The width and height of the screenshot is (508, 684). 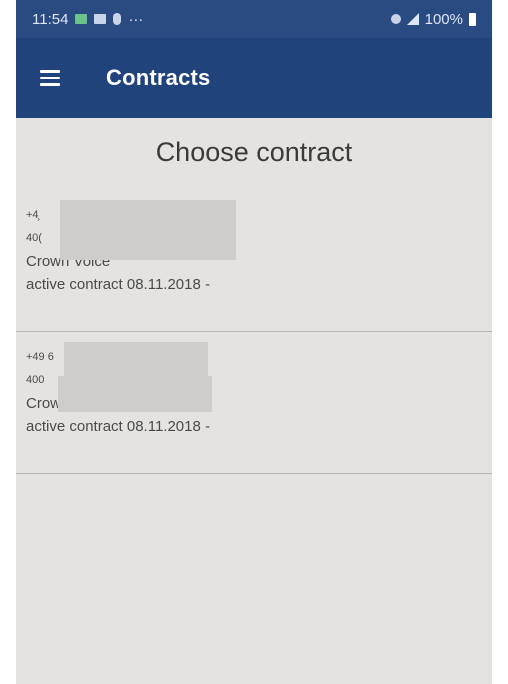 I want to click on hamburger-icon, so click(x=50, y=78).